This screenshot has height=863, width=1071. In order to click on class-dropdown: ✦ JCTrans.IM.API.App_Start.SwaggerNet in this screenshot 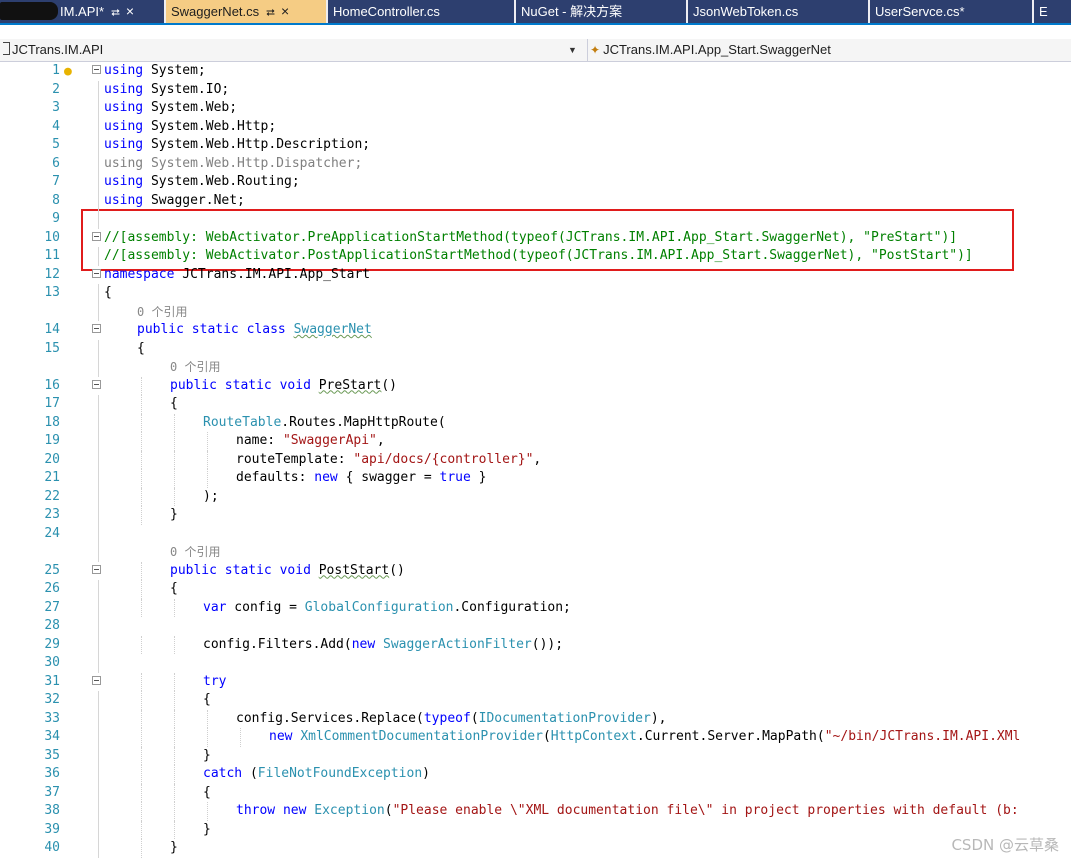, I will do `click(710, 50)`.